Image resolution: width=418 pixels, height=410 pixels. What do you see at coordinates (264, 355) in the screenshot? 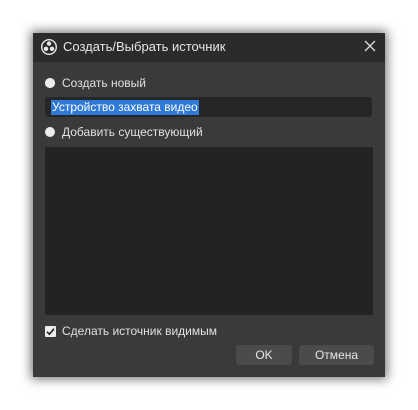
I see `ok-button: OK` at bounding box center [264, 355].